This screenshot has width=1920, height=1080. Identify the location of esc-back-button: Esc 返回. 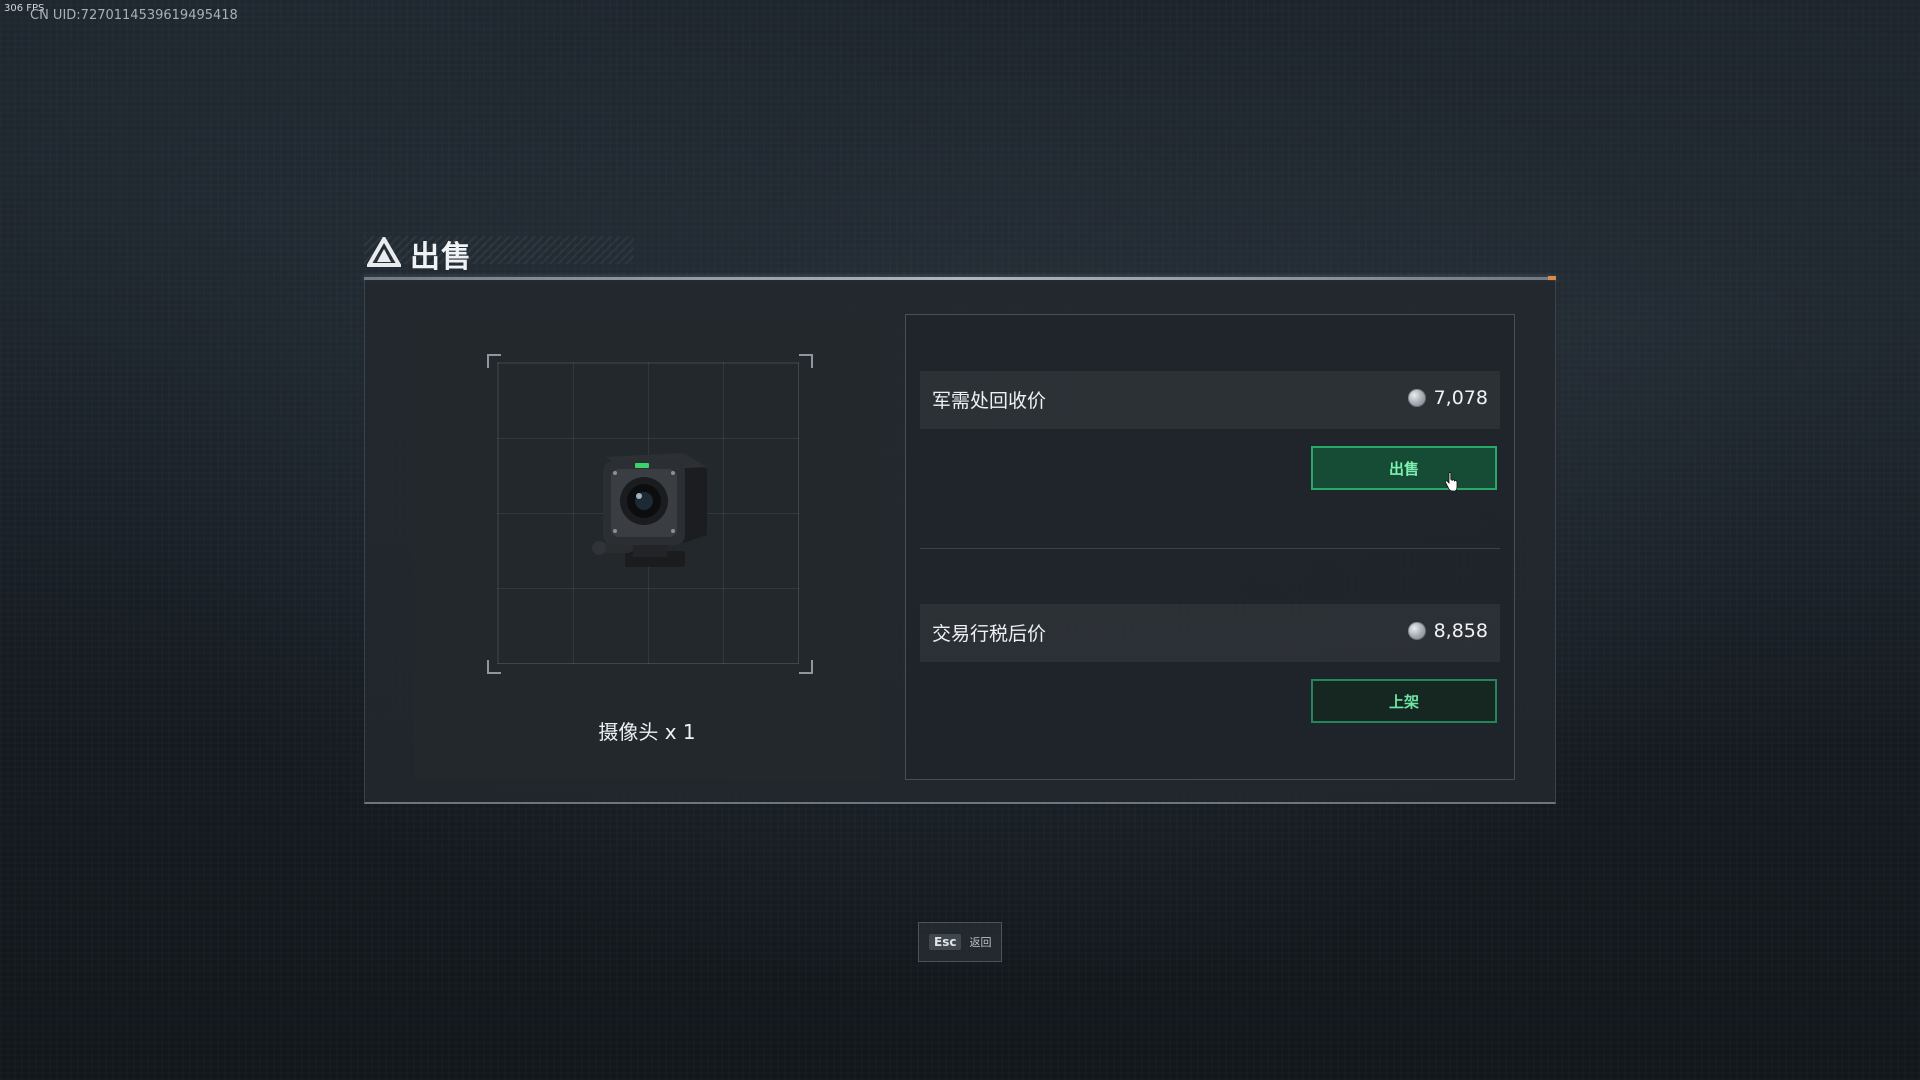
(960, 942).